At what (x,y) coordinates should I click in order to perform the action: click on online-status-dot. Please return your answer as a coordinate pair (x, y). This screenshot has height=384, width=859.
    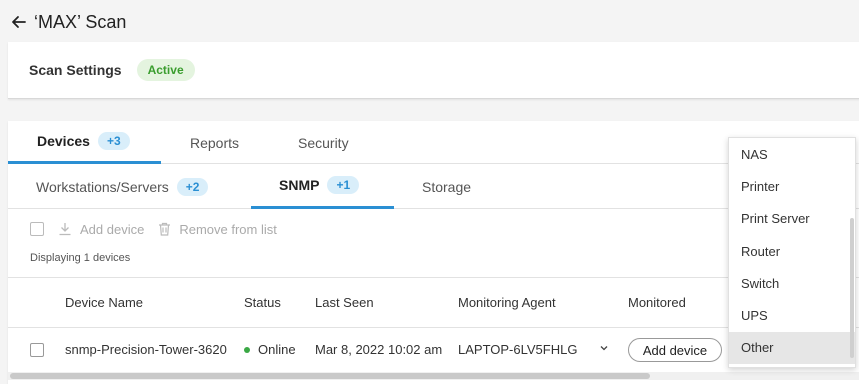
    Looking at the image, I should click on (247, 349).